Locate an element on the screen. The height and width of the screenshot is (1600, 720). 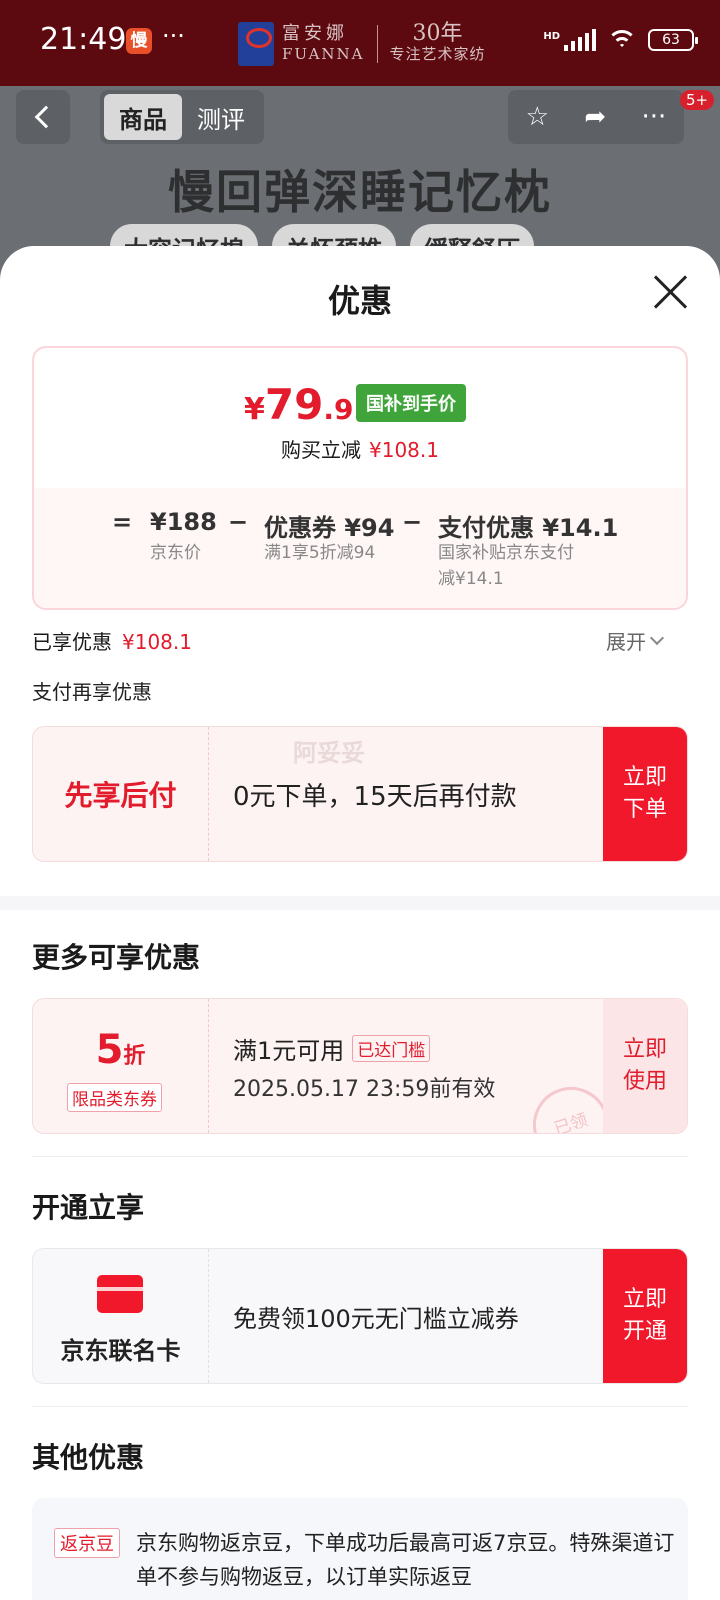
co-brand-card-offer: 京东联名卡 免费领100元无门槛立减券 立即开通 is located at coordinates (360, 1316).